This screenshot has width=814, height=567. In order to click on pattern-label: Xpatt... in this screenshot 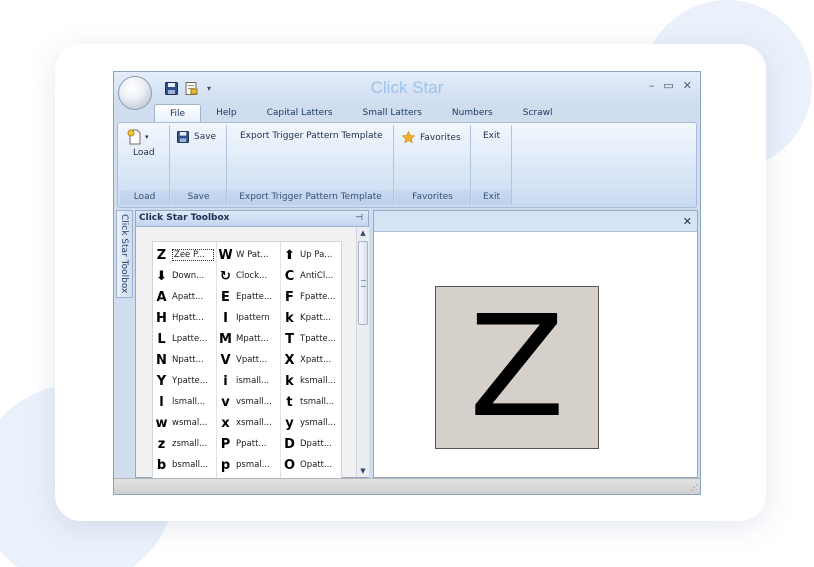, I will do `click(316, 360)`.